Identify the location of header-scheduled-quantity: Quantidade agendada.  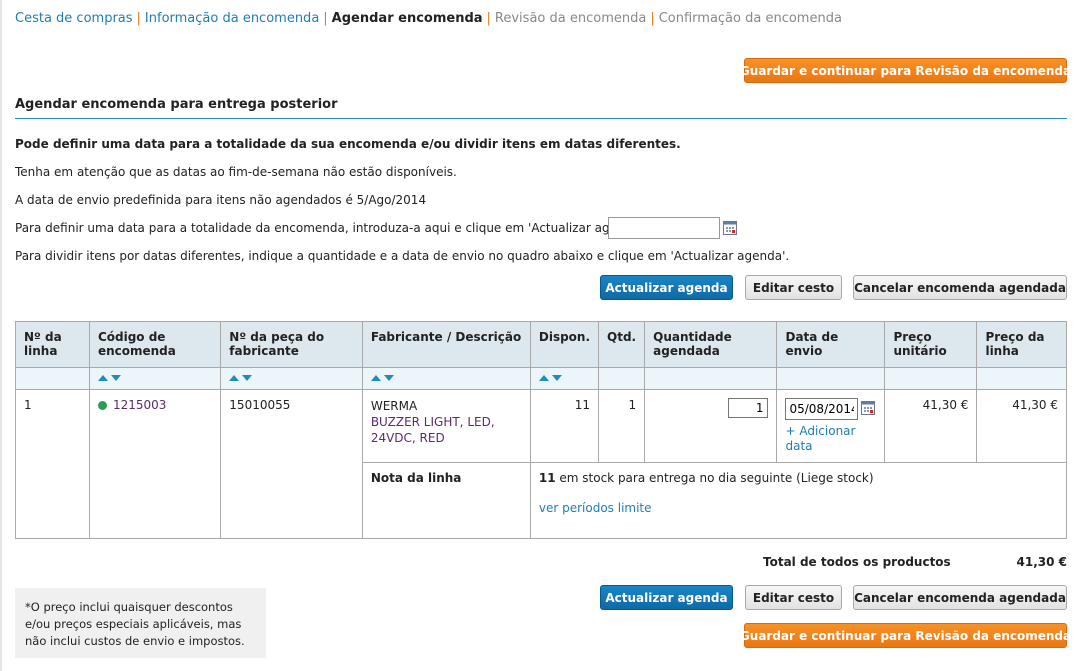
(711, 344).